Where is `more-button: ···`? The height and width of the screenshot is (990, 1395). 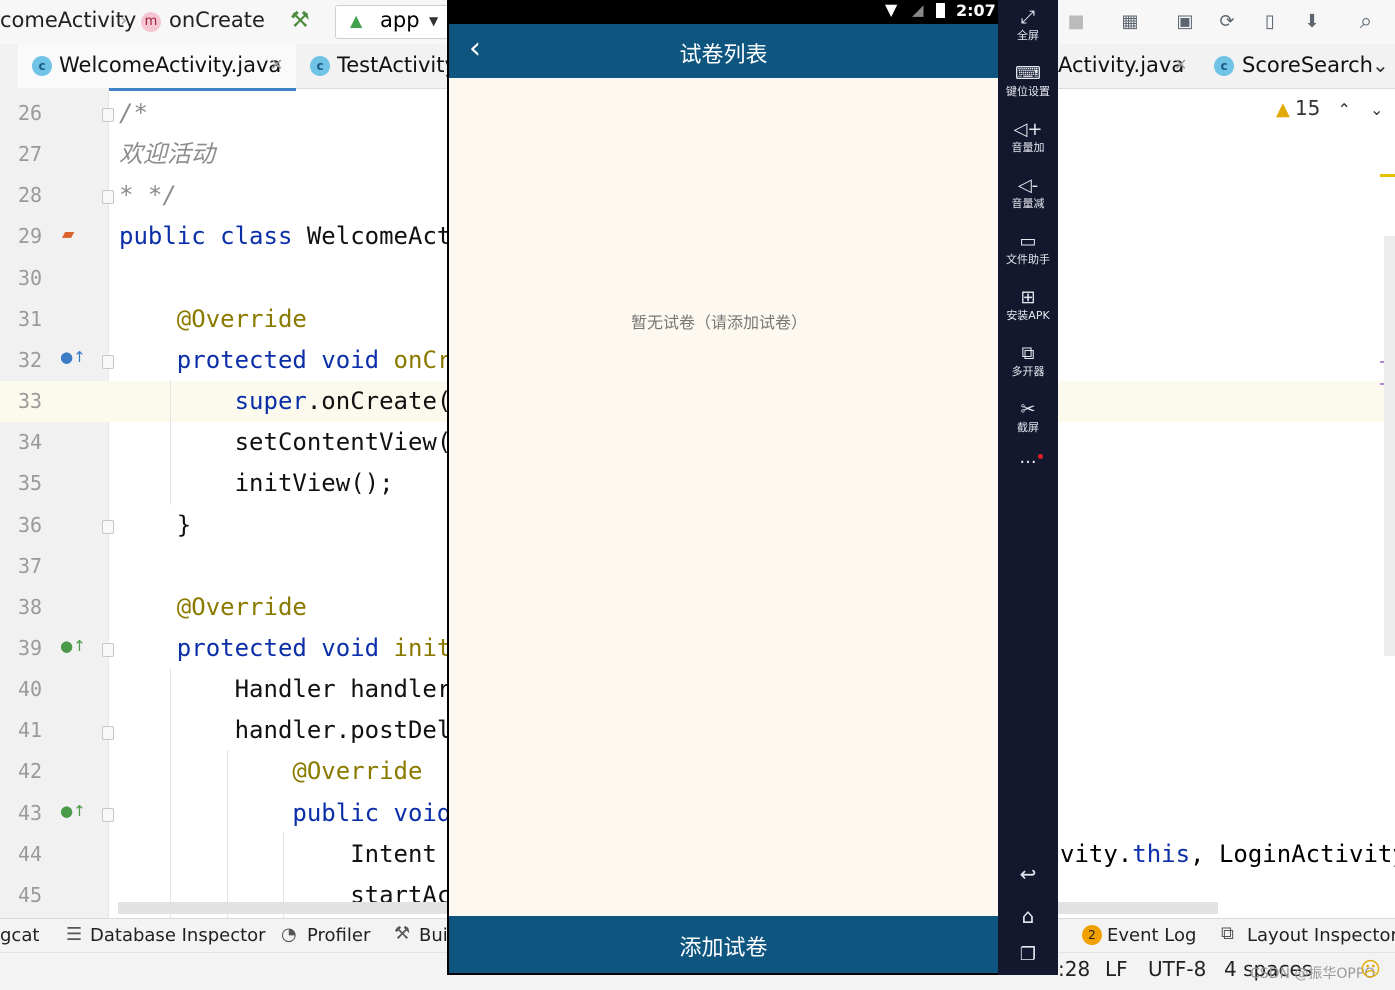 more-button: ··· is located at coordinates (1028, 462).